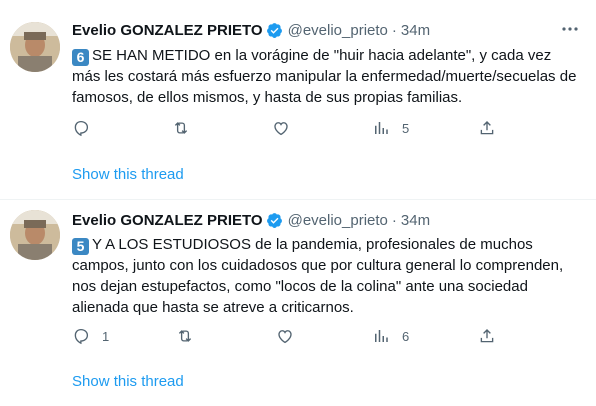 This screenshot has height=406, width=596. What do you see at coordinates (390, 128) in the screenshot?
I see `views-button: 5` at bounding box center [390, 128].